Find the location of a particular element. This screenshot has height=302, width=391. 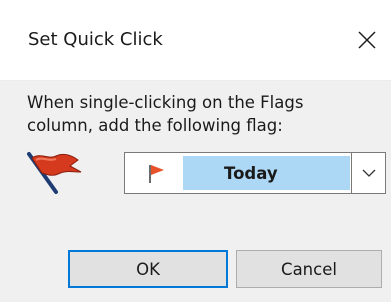

instruction-line-1: When single-clicking on the Flags is located at coordinates (165, 102).